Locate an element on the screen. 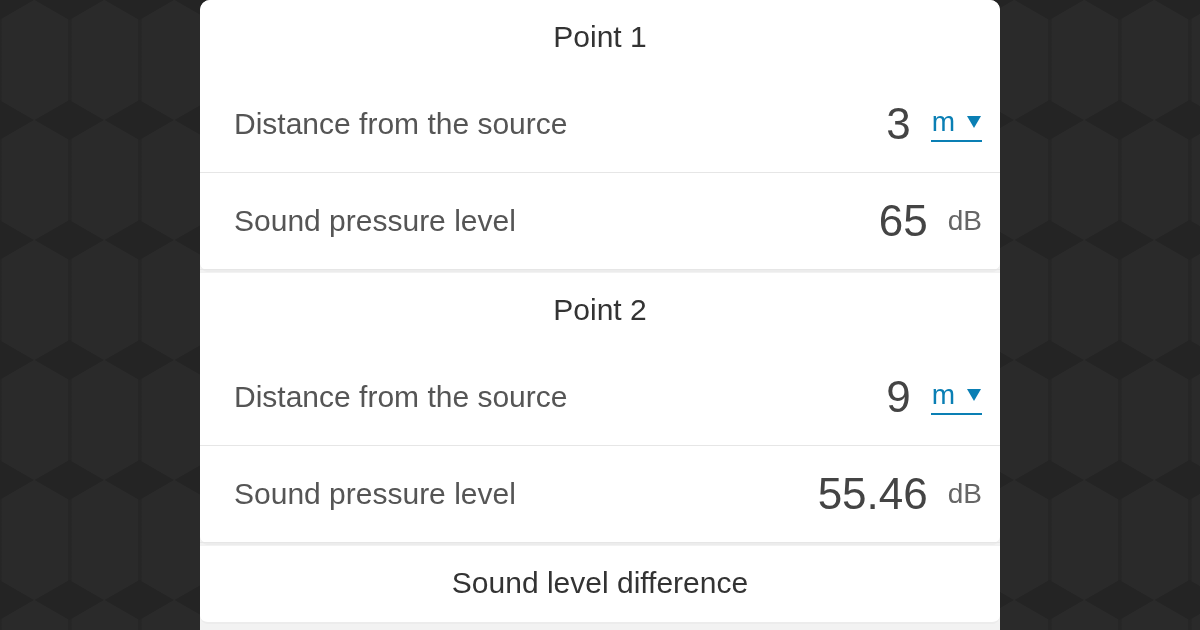 The width and height of the screenshot is (1200, 630). section-title: Point 2 is located at coordinates (600, 310).